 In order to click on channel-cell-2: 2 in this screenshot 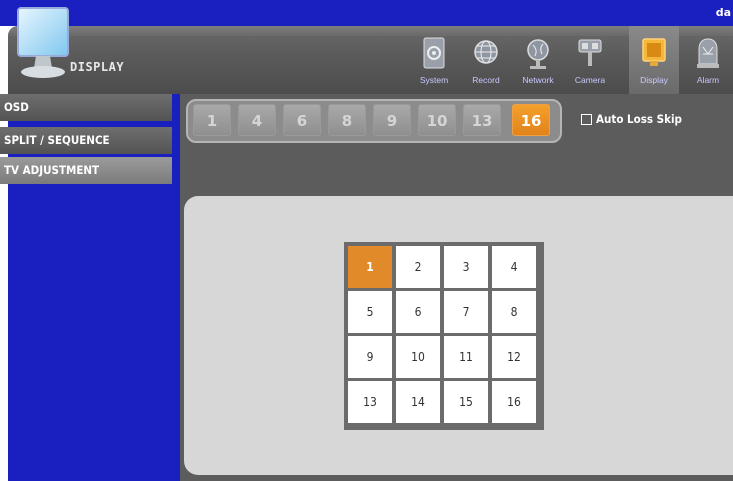, I will do `click(418, 267)`.